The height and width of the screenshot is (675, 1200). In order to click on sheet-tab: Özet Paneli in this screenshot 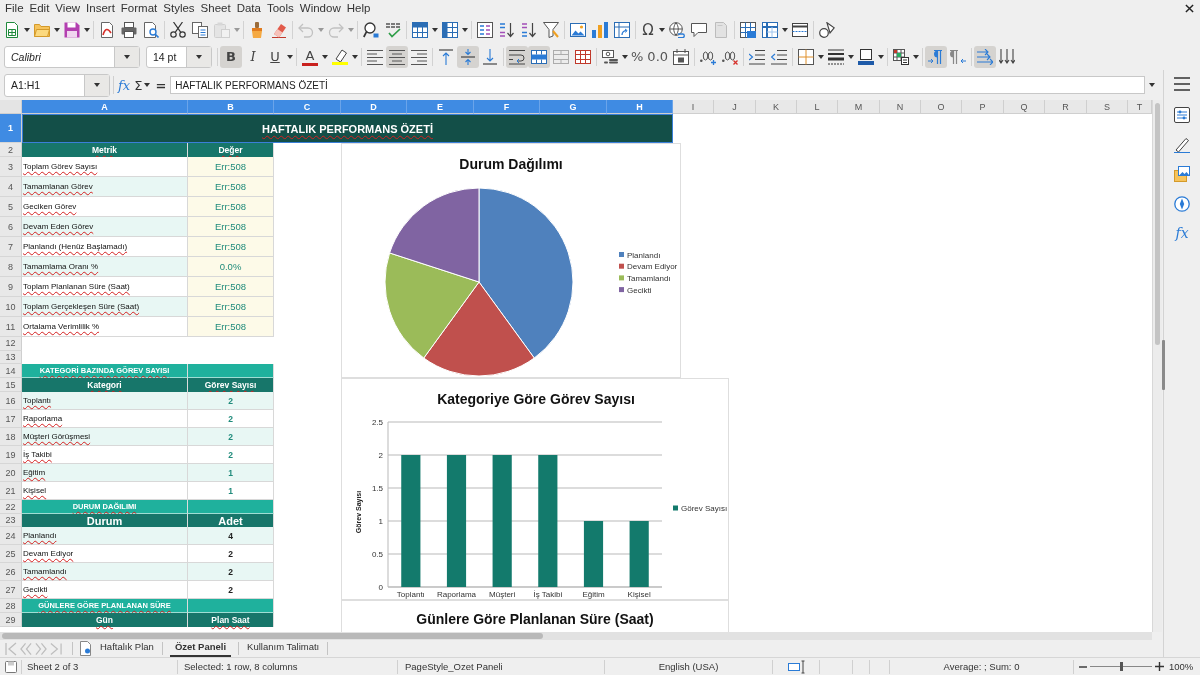, I will do `click(200, 648)`.